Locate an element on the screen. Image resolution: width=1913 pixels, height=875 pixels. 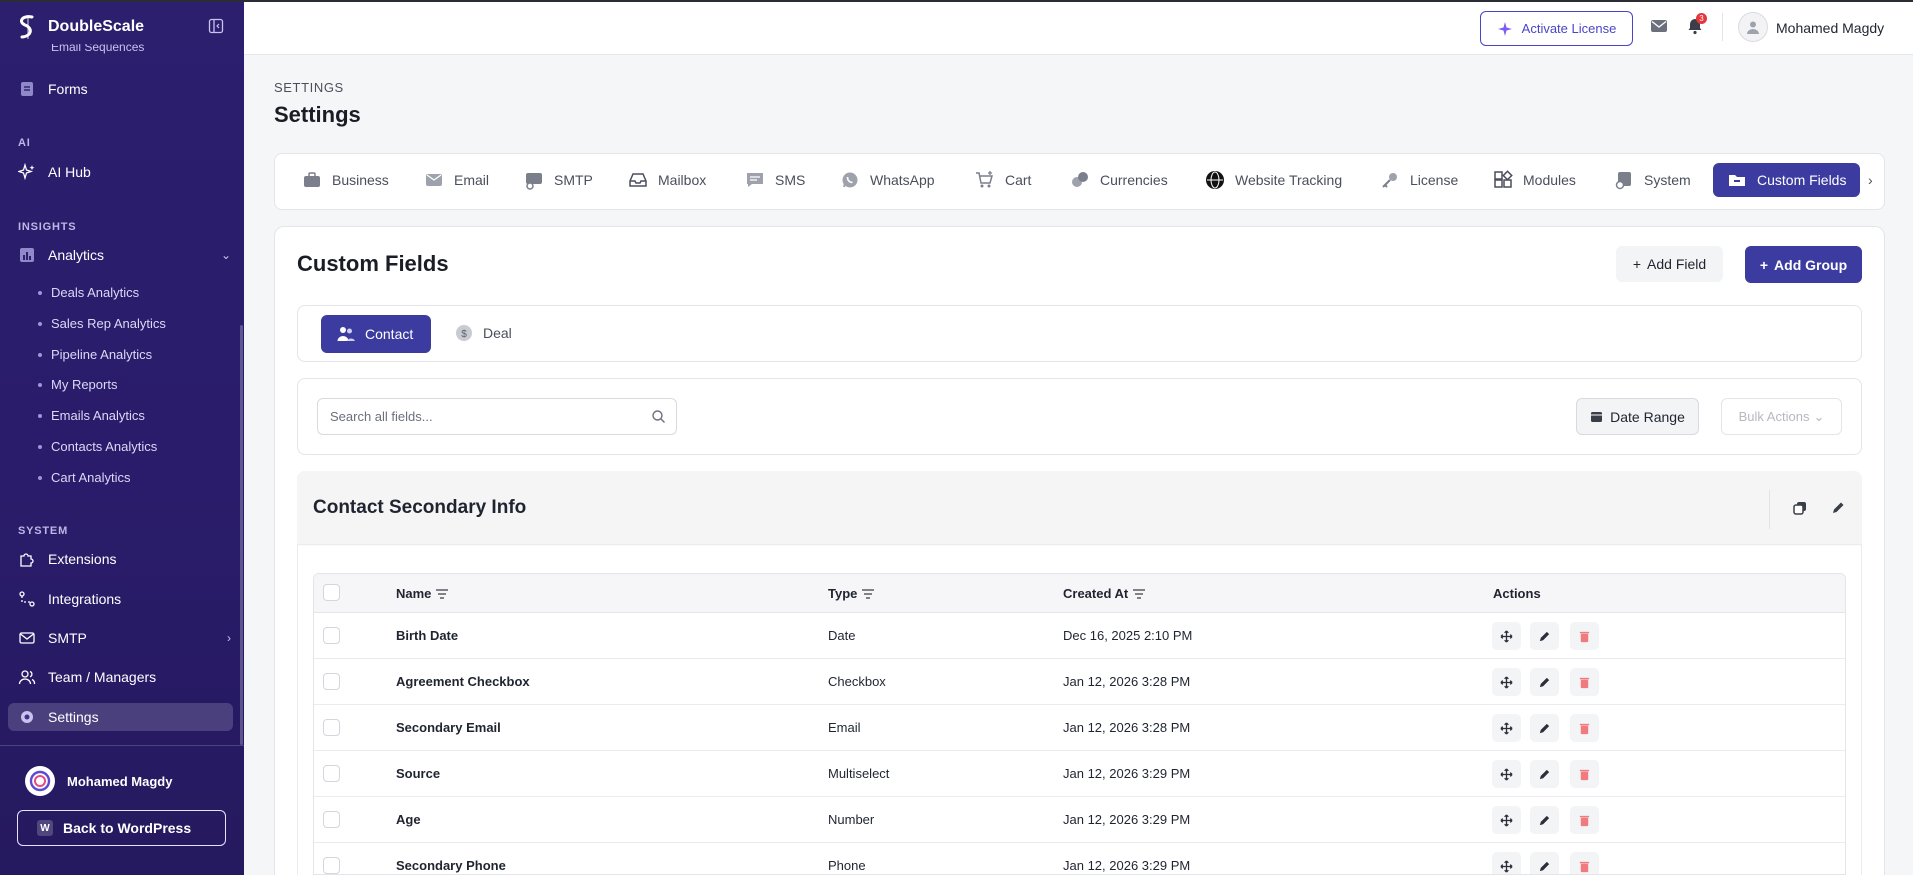
avatar is located at coordinates (1753, 27).